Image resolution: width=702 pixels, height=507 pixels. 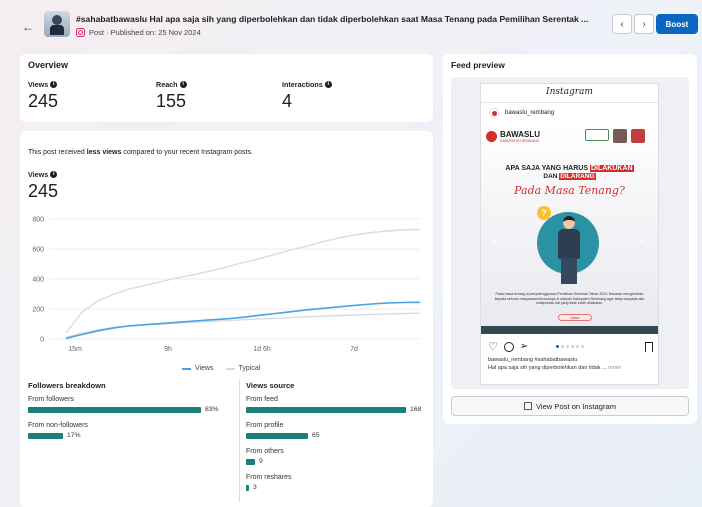 I want to click on y-tick-label: 800, so click(x=38, y=220).